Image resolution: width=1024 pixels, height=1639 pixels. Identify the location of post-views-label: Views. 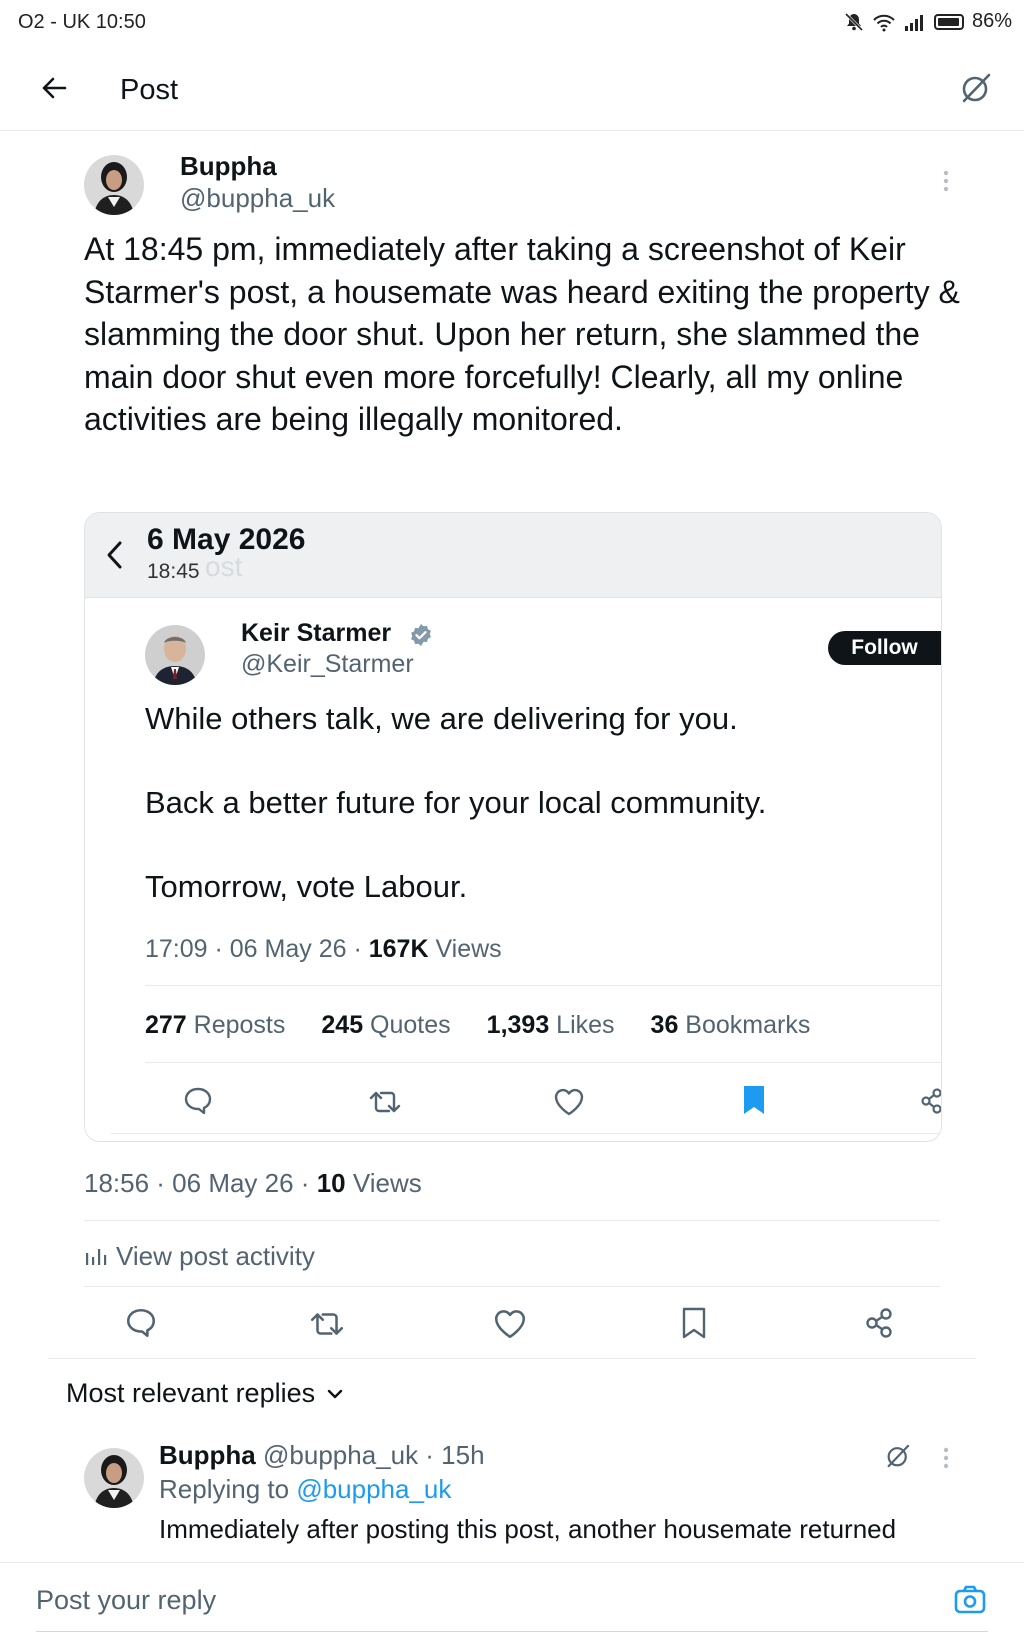
(383, 1183).